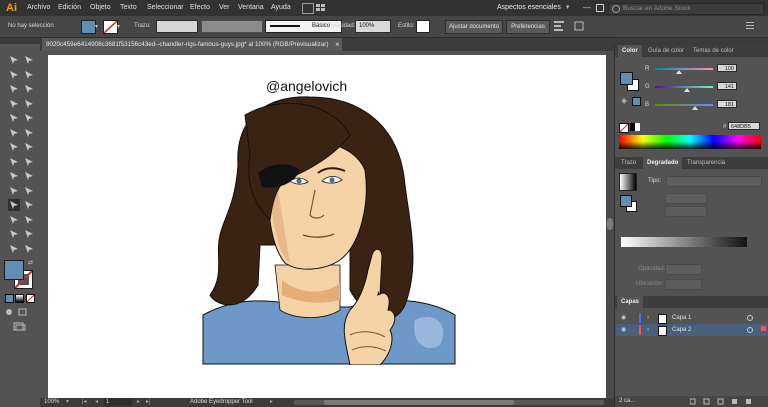 The height and width of the screenshot is (407, 768). What do you see at coordinates (271, 402) in the screenshot?
I see `status-menu-arrow-icon: ▸` at bounding box center [271, 402].